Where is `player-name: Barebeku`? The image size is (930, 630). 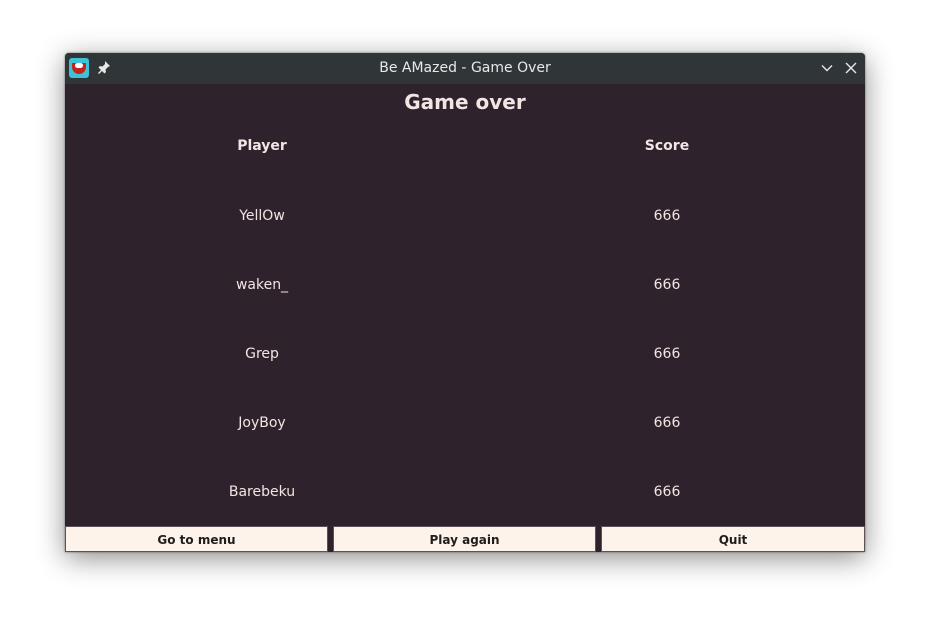 player-name: Barebeku is located at coordinates (262, 492).